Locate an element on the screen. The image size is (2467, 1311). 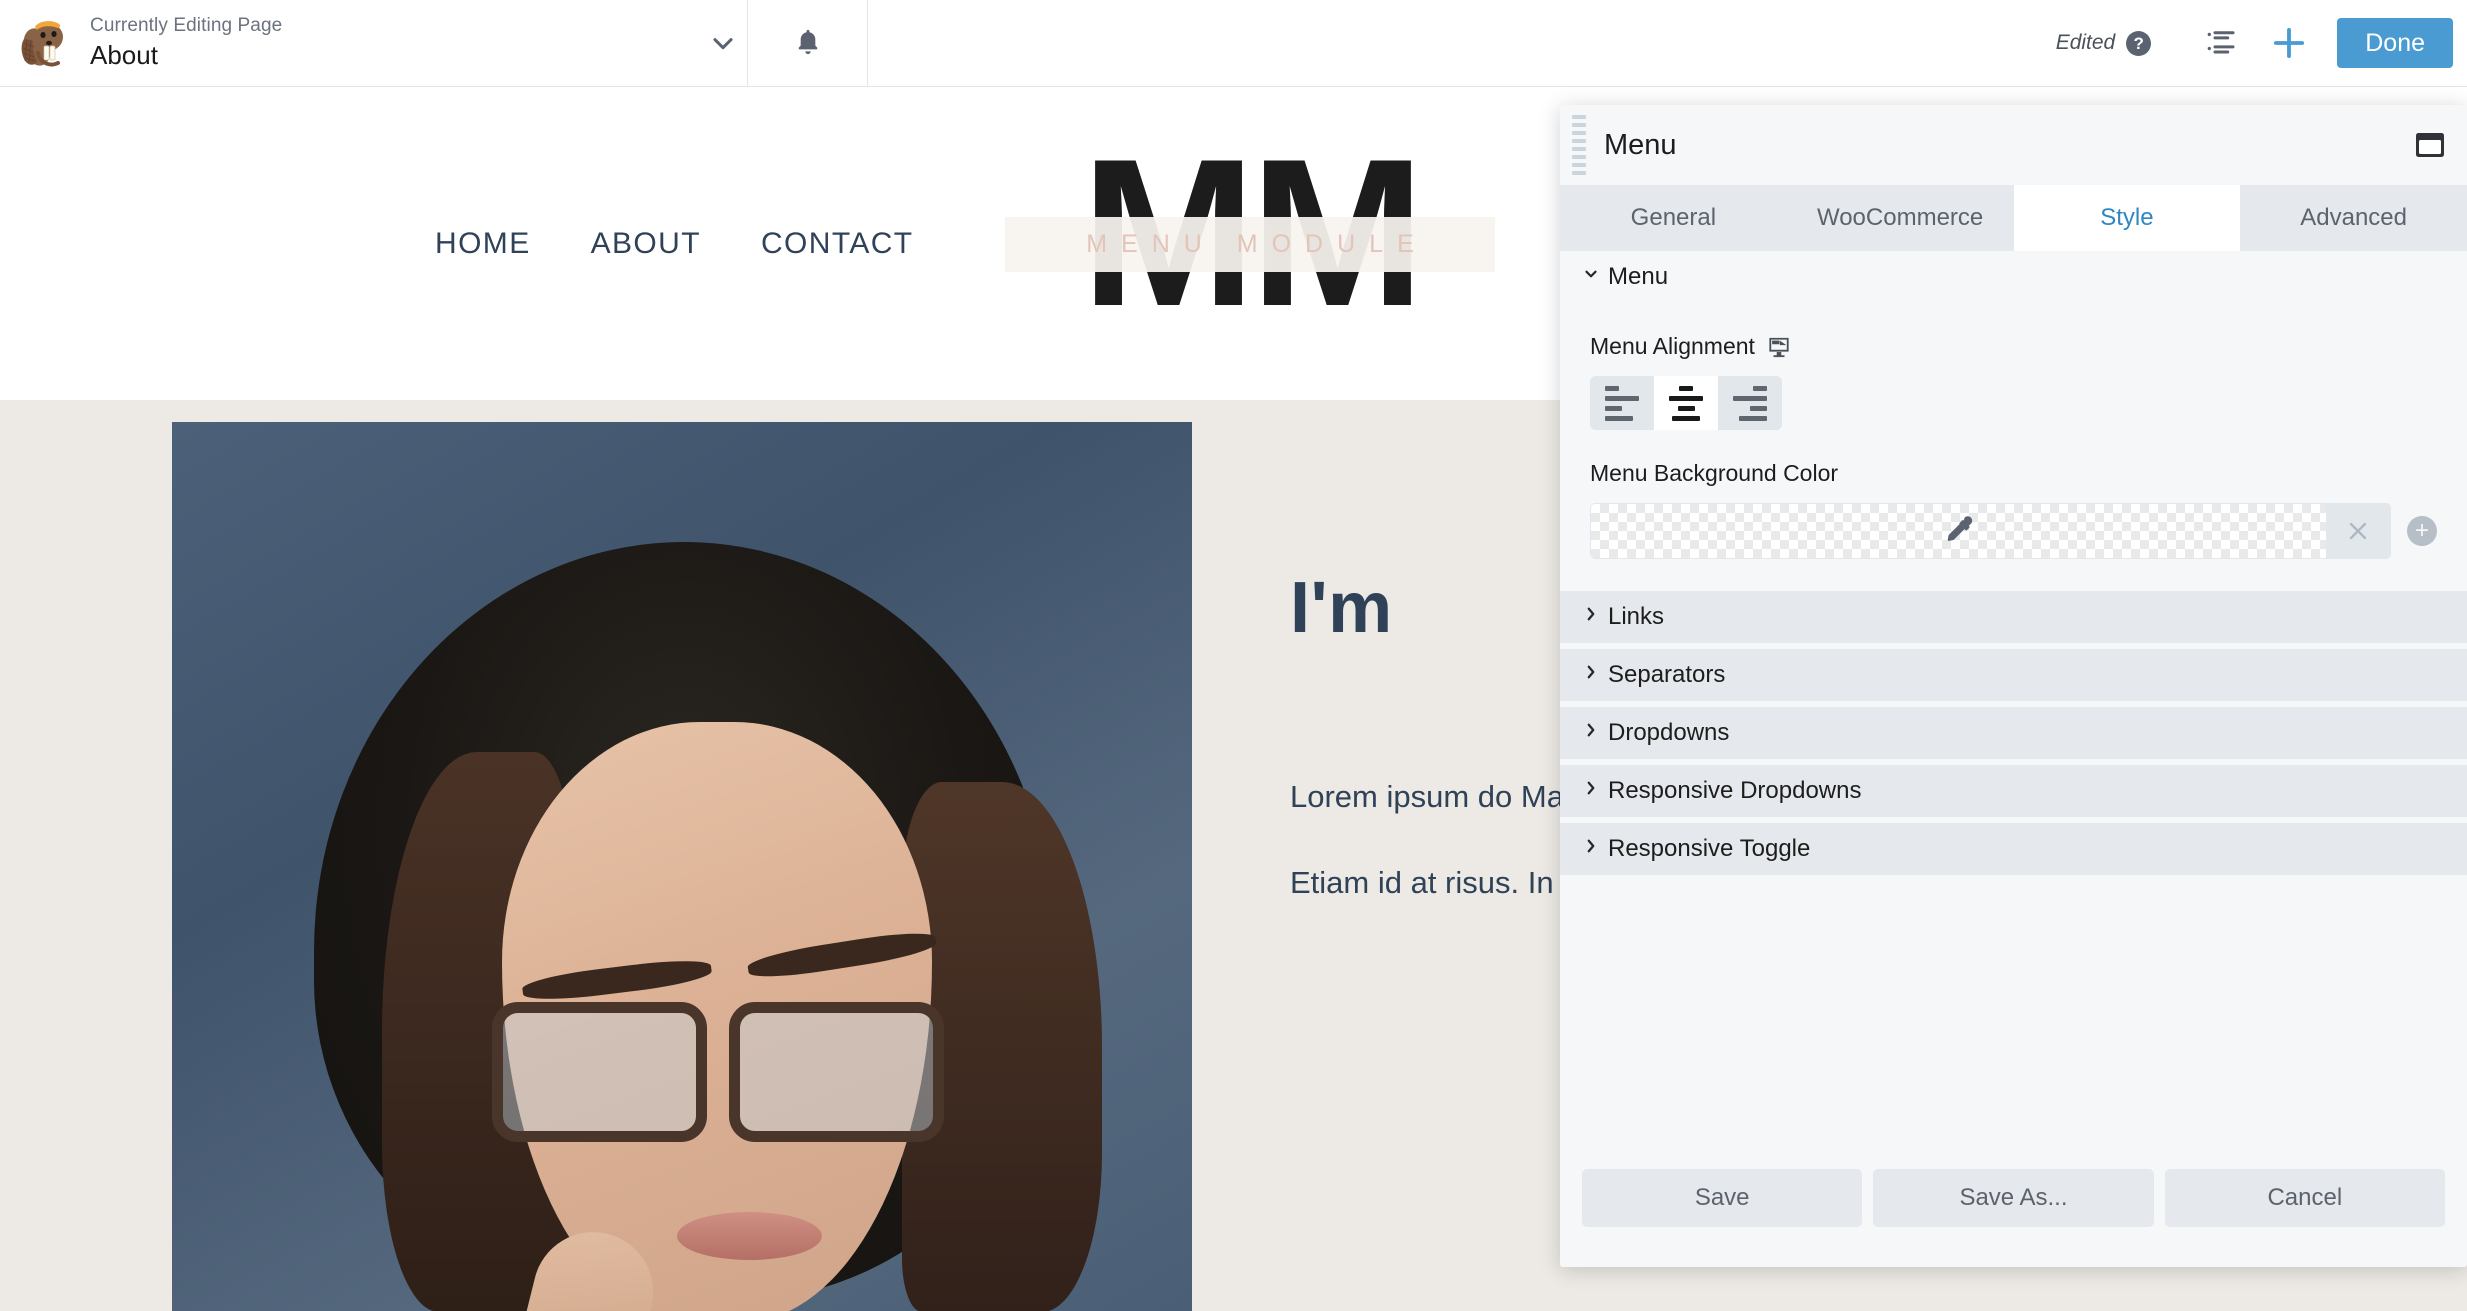
color-picker-field is located at coordinates (1990, 531).